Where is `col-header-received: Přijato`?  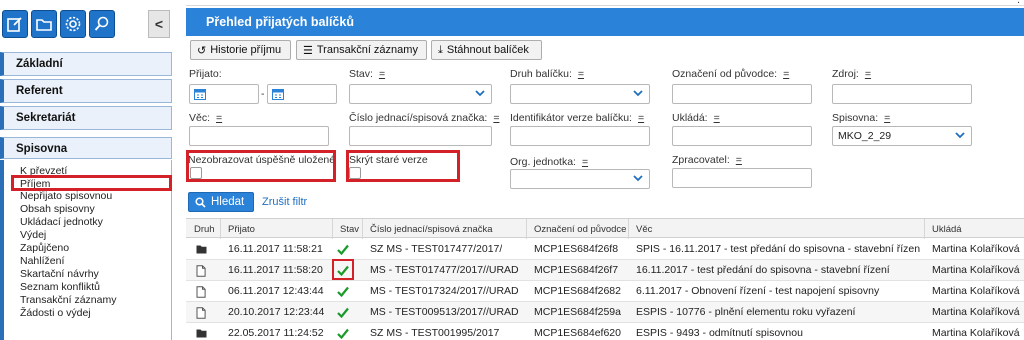 col-header-received: Přijato is located at coordinates (241, 229).